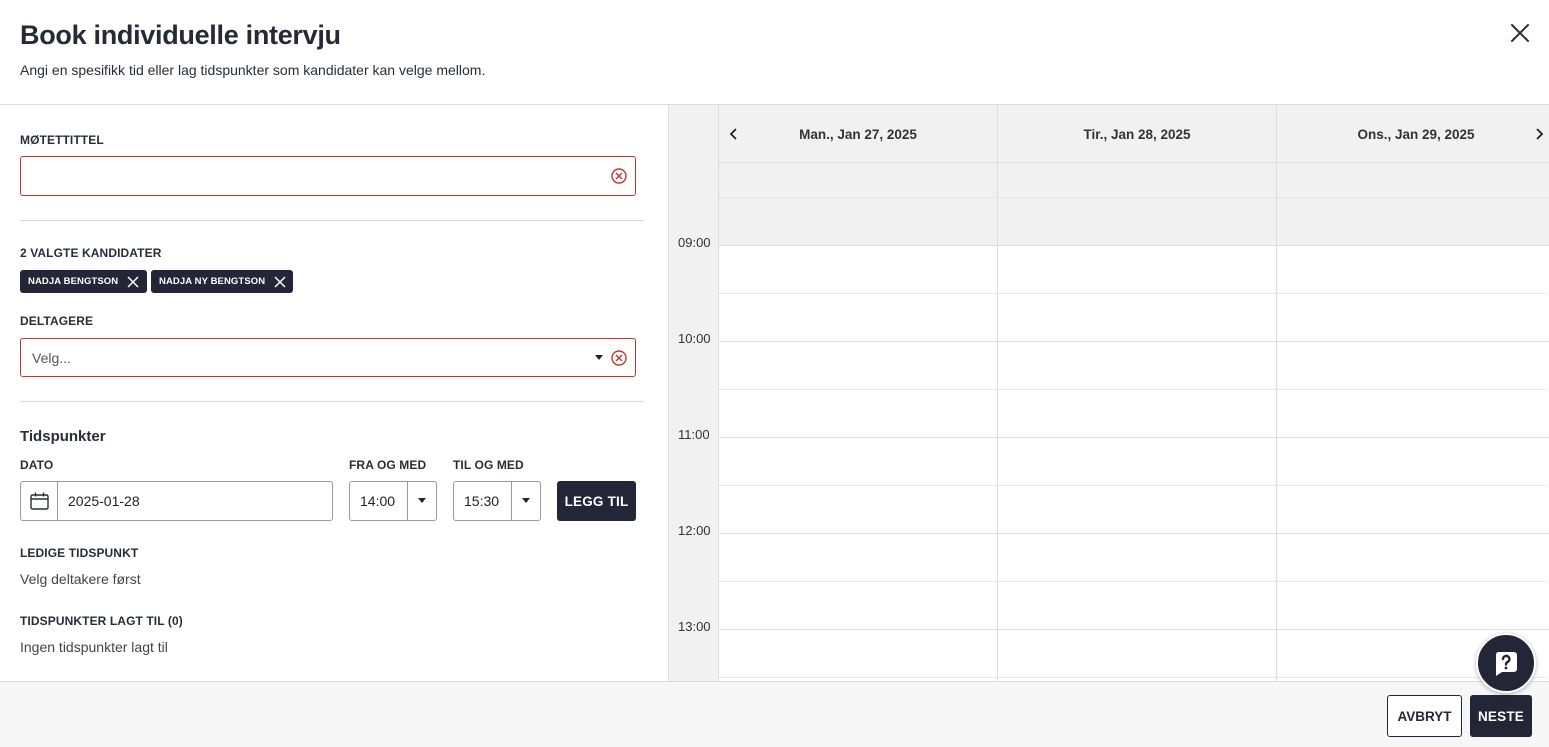 Image resolution: width=1549 pixels, height=747 pixels. Describe the element at coordinates (104, 501) in the screenshot. I see `date-value: 2025-01-28` at that location.